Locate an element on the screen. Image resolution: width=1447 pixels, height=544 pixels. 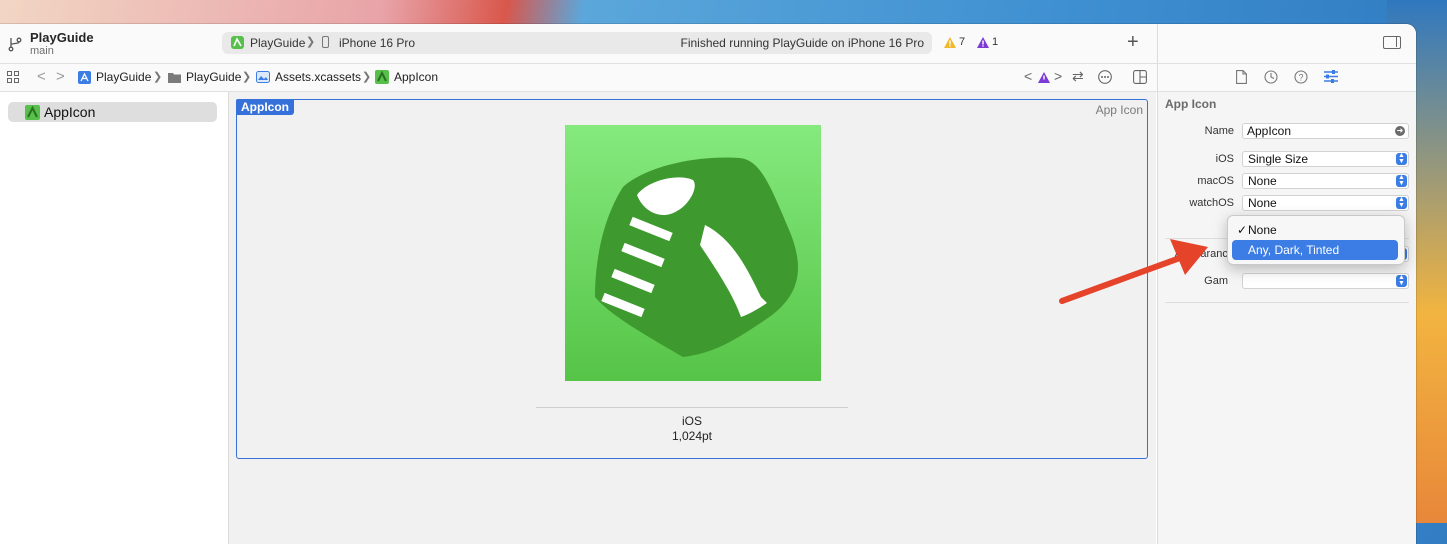
file-inspector-icon is located at coordinates (1241, 77).